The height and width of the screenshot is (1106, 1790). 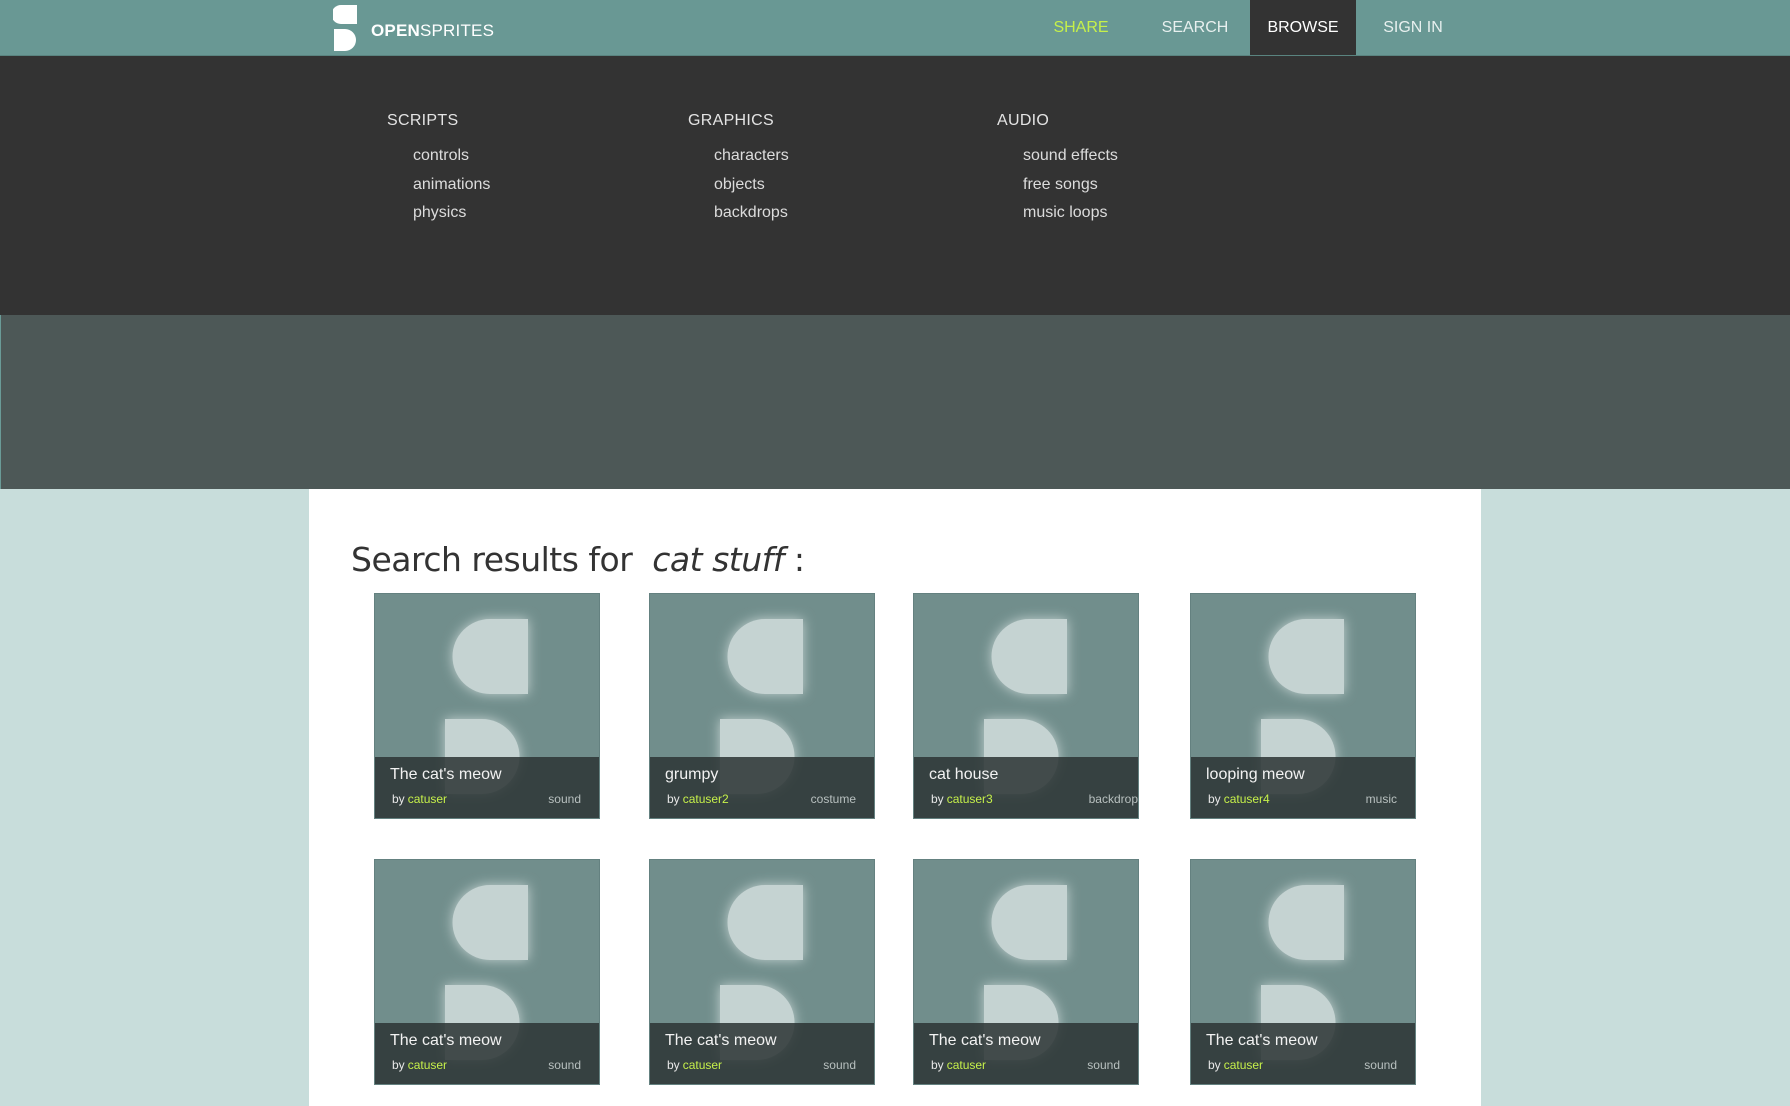 What do you see at coordinates (1303, 706) in the screenshot?
I see `result-card: looping meow by catuser4 music` at bounding box center [1303, 706].